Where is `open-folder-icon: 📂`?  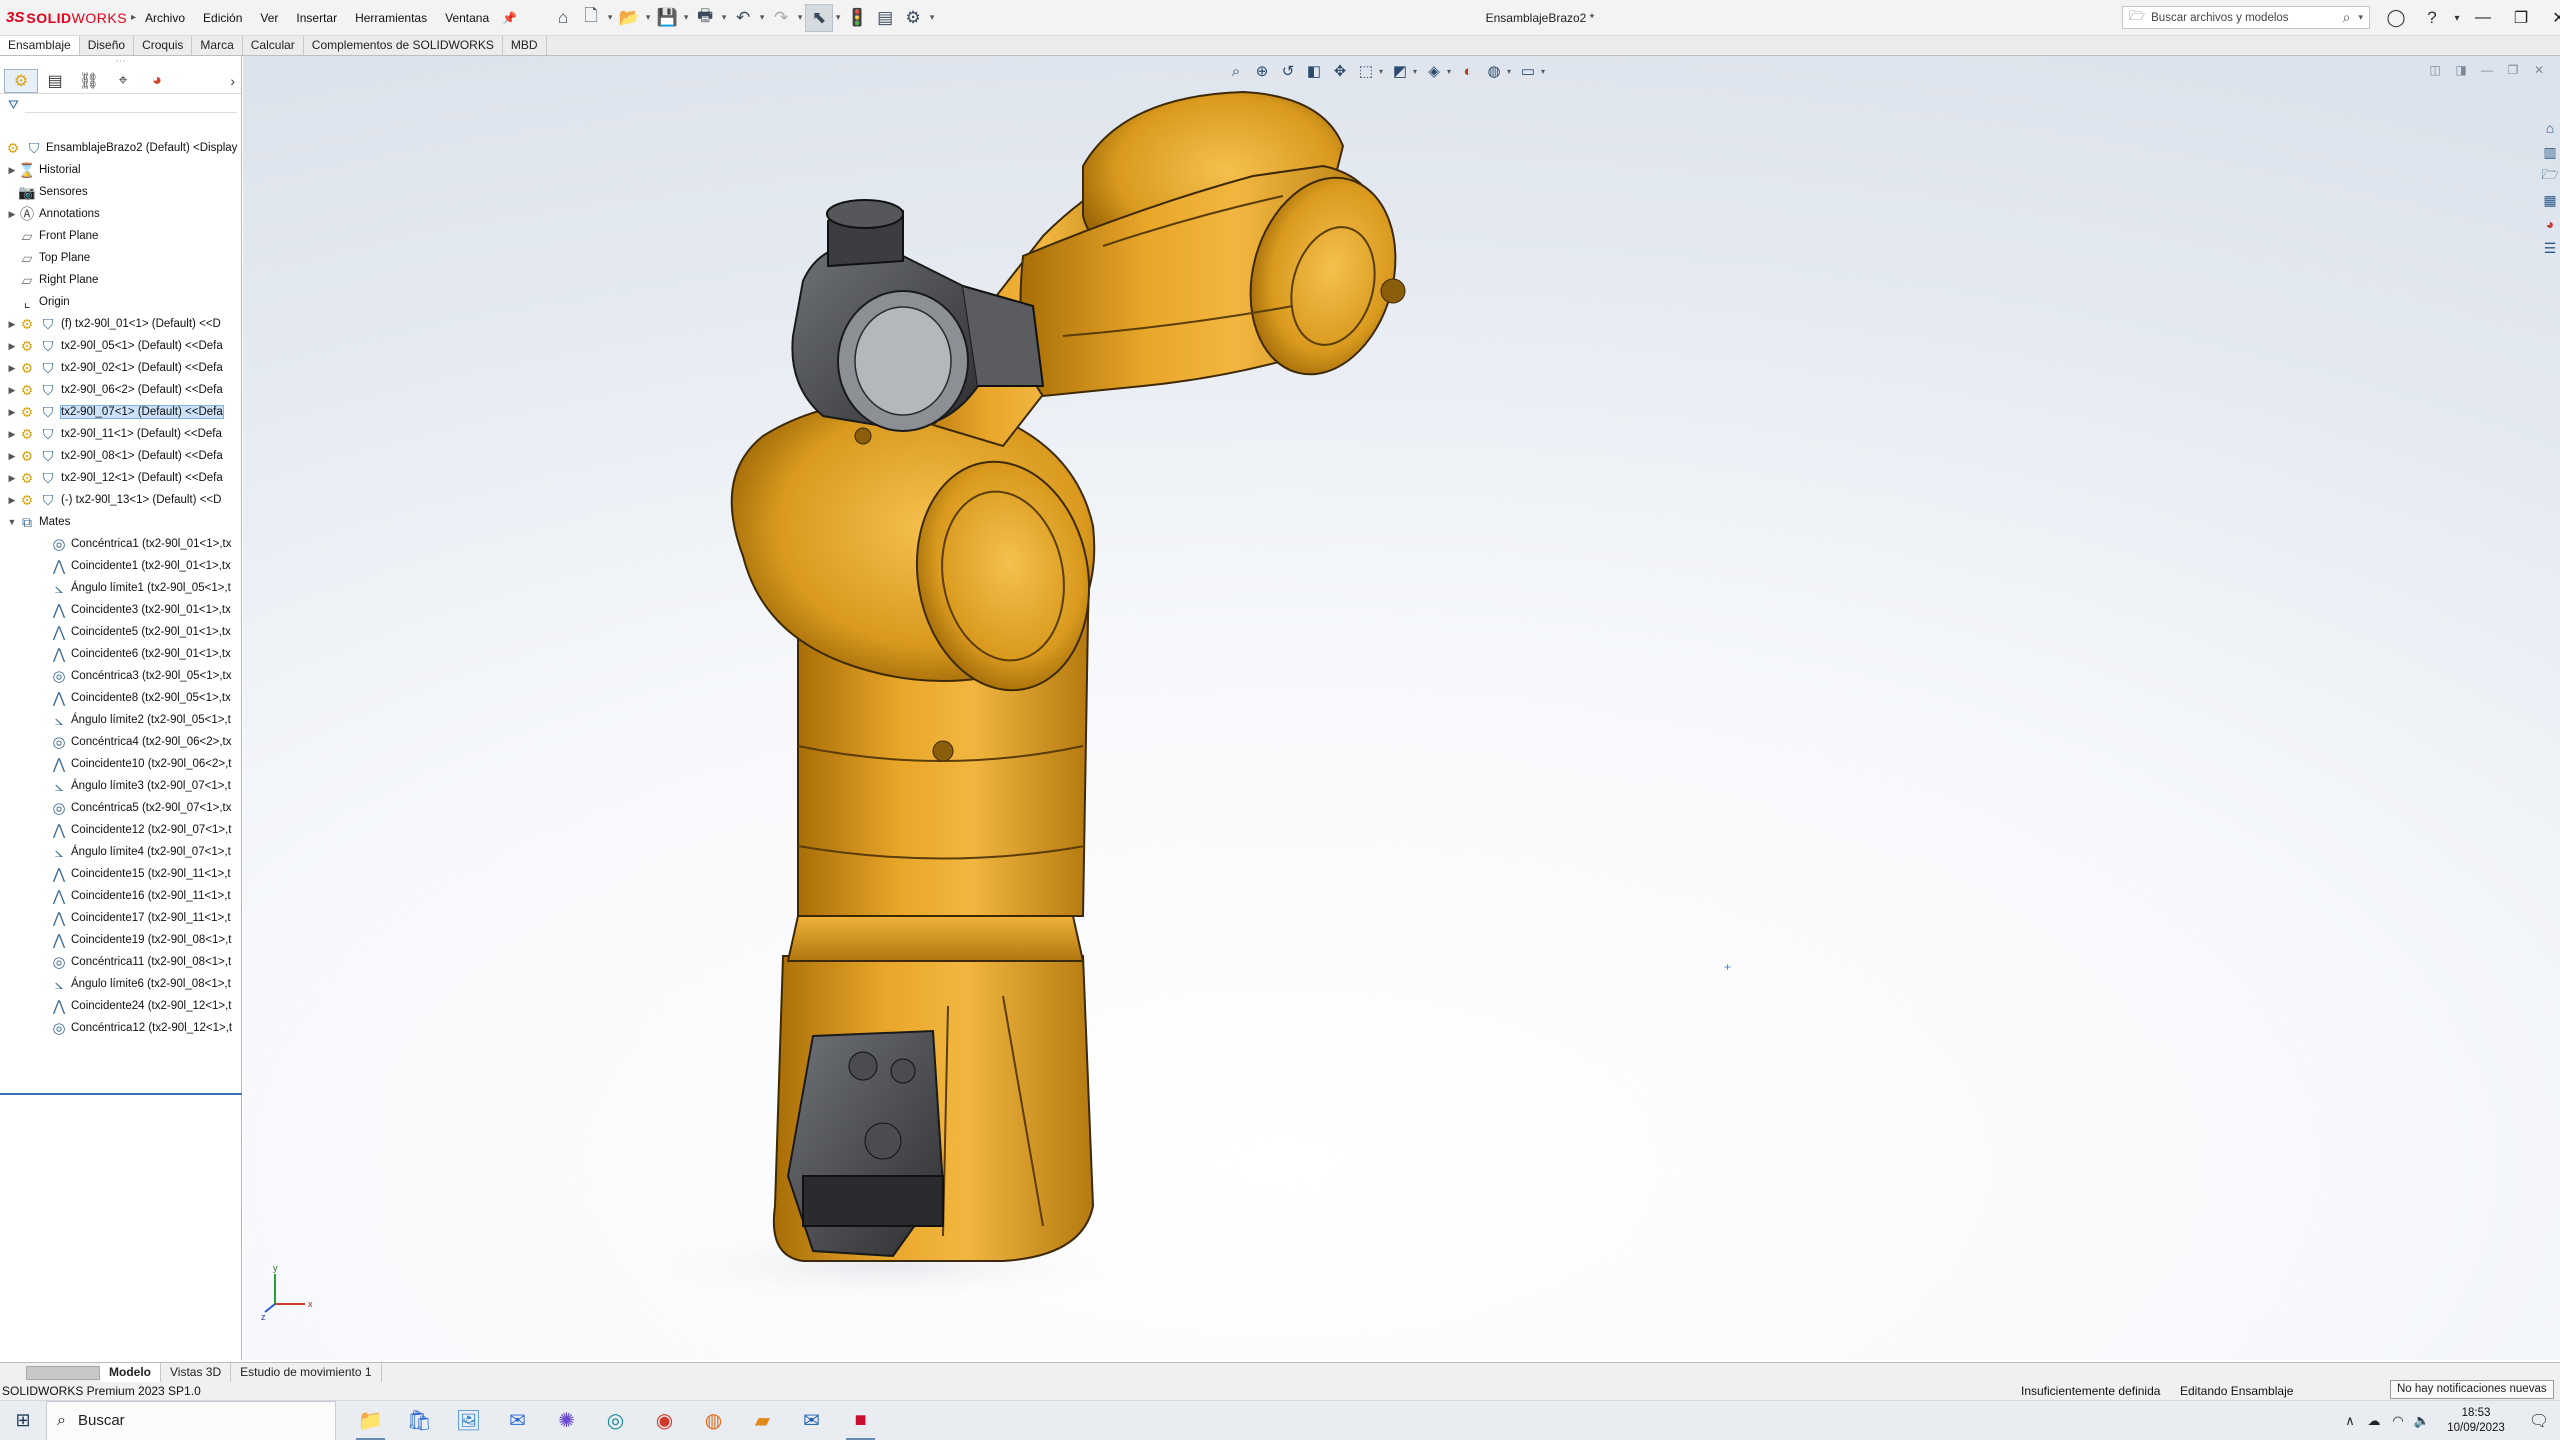 open-folder-icon: 📂 is located at coordinates (629, 18).